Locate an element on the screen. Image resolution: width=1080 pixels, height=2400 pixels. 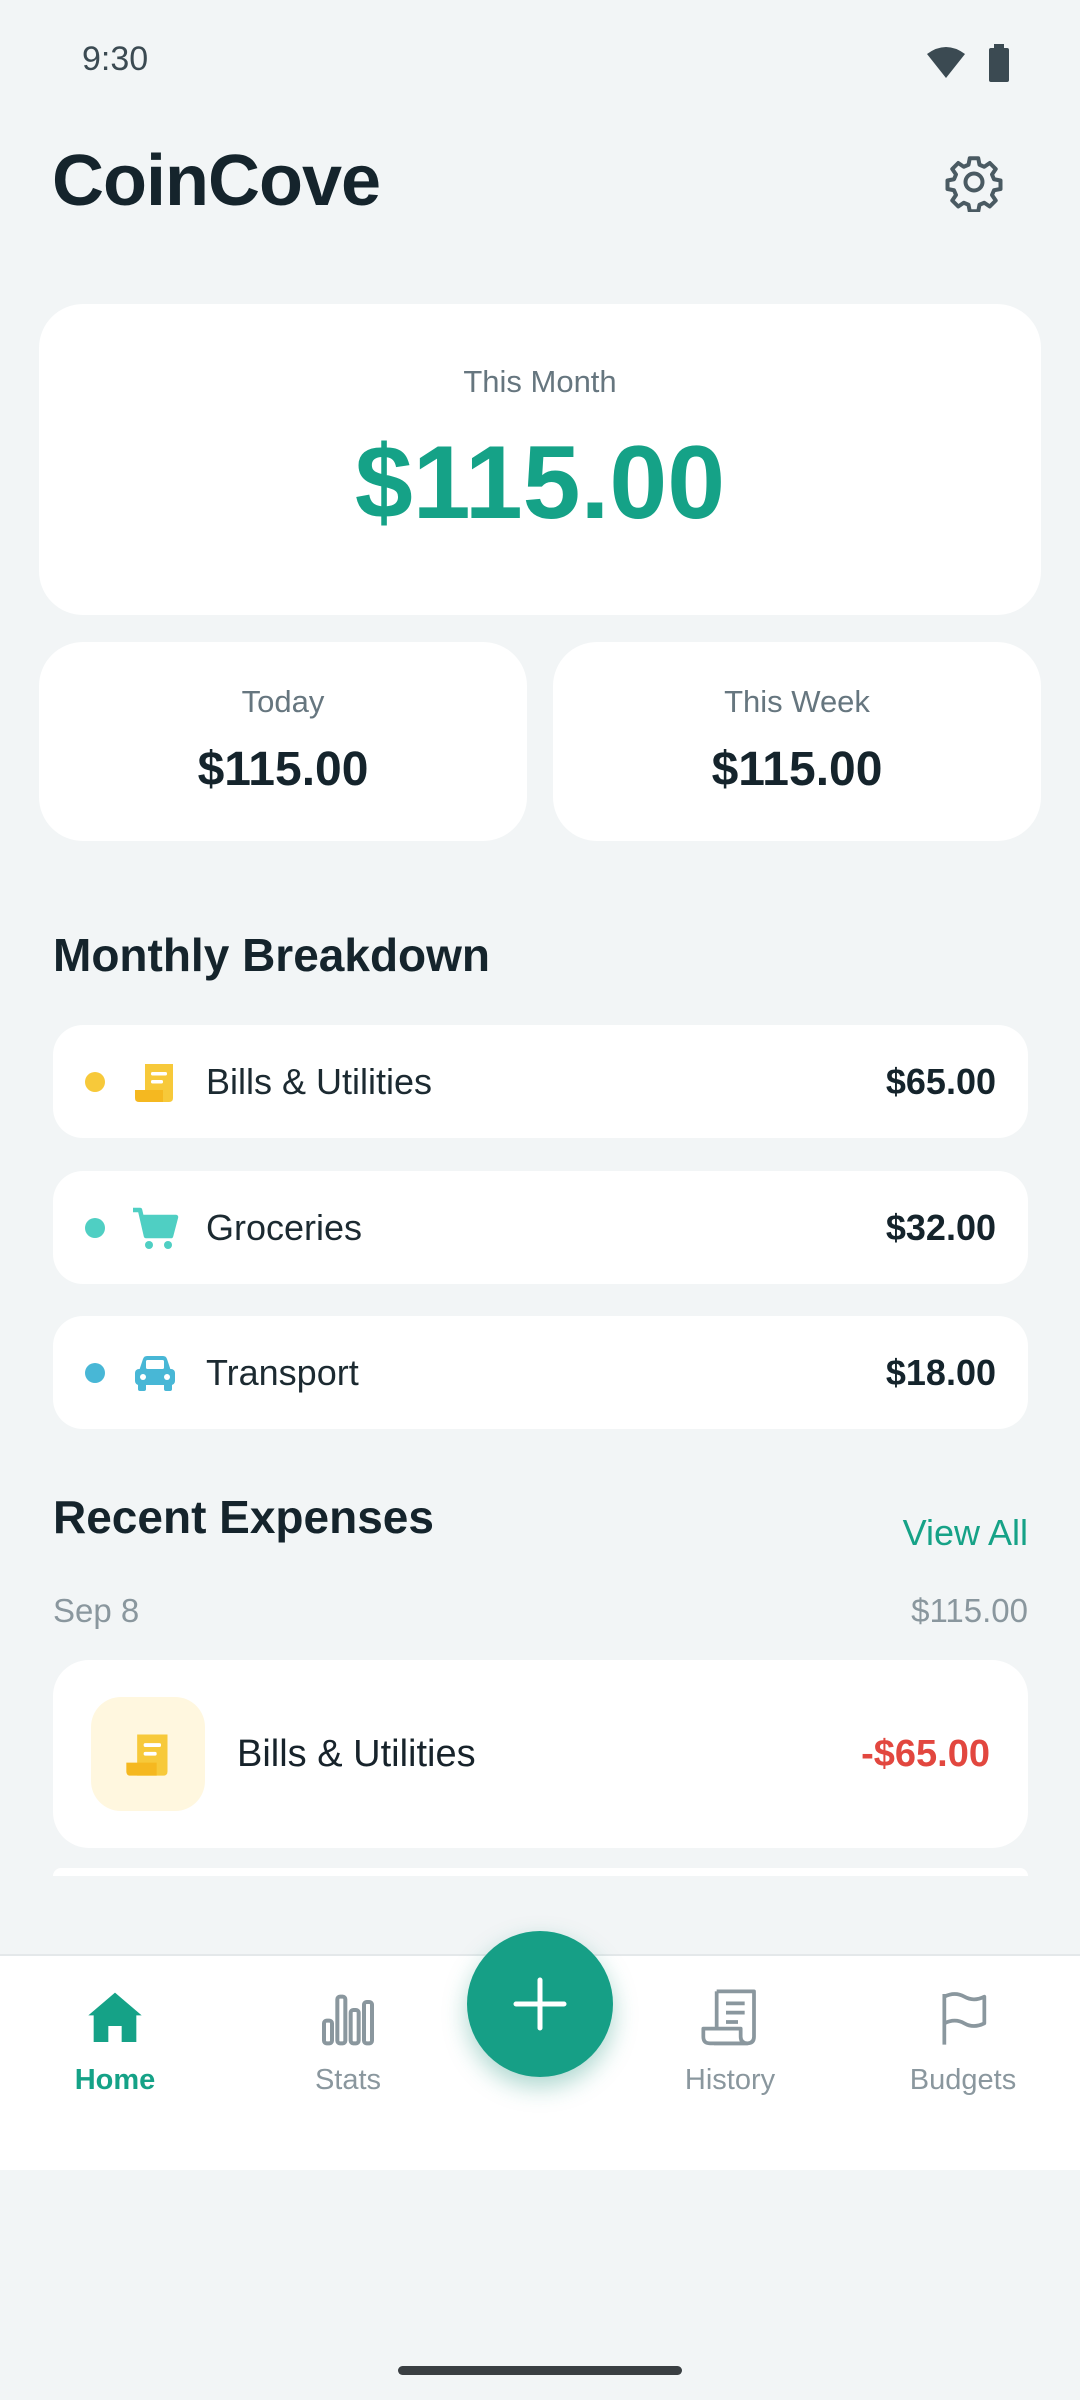
home-icon is located at coordinates (115, 2017).